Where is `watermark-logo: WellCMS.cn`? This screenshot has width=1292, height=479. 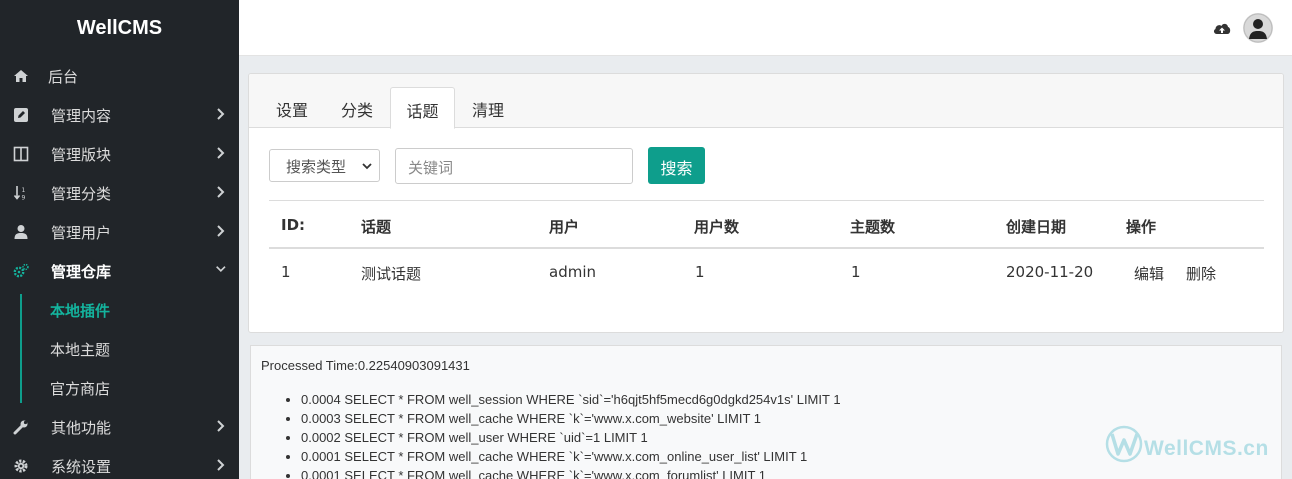
watermark-logo: WellCMS.cn is located at coordinates (1194, 444).